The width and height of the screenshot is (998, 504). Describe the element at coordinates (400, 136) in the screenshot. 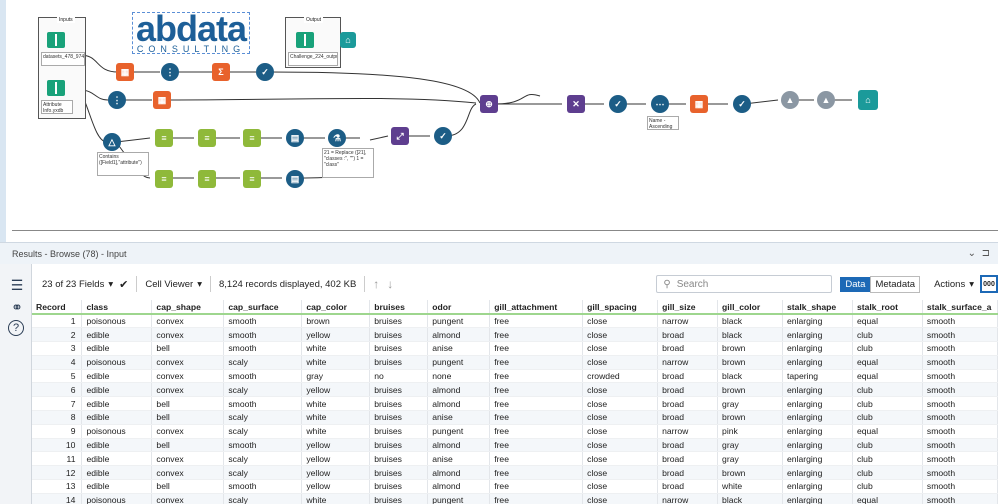

I see `union-icon: ⤢` at that location.